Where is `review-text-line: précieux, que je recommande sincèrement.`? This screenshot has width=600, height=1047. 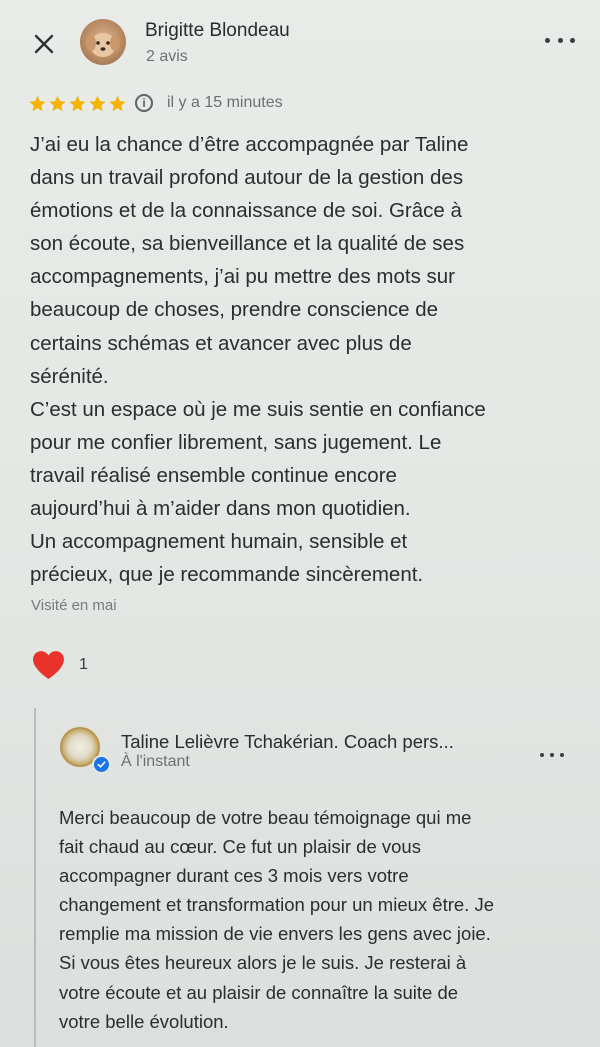
review-text-line: précieux, que je recommande sincèrement. is located at coordinates (227, 575).